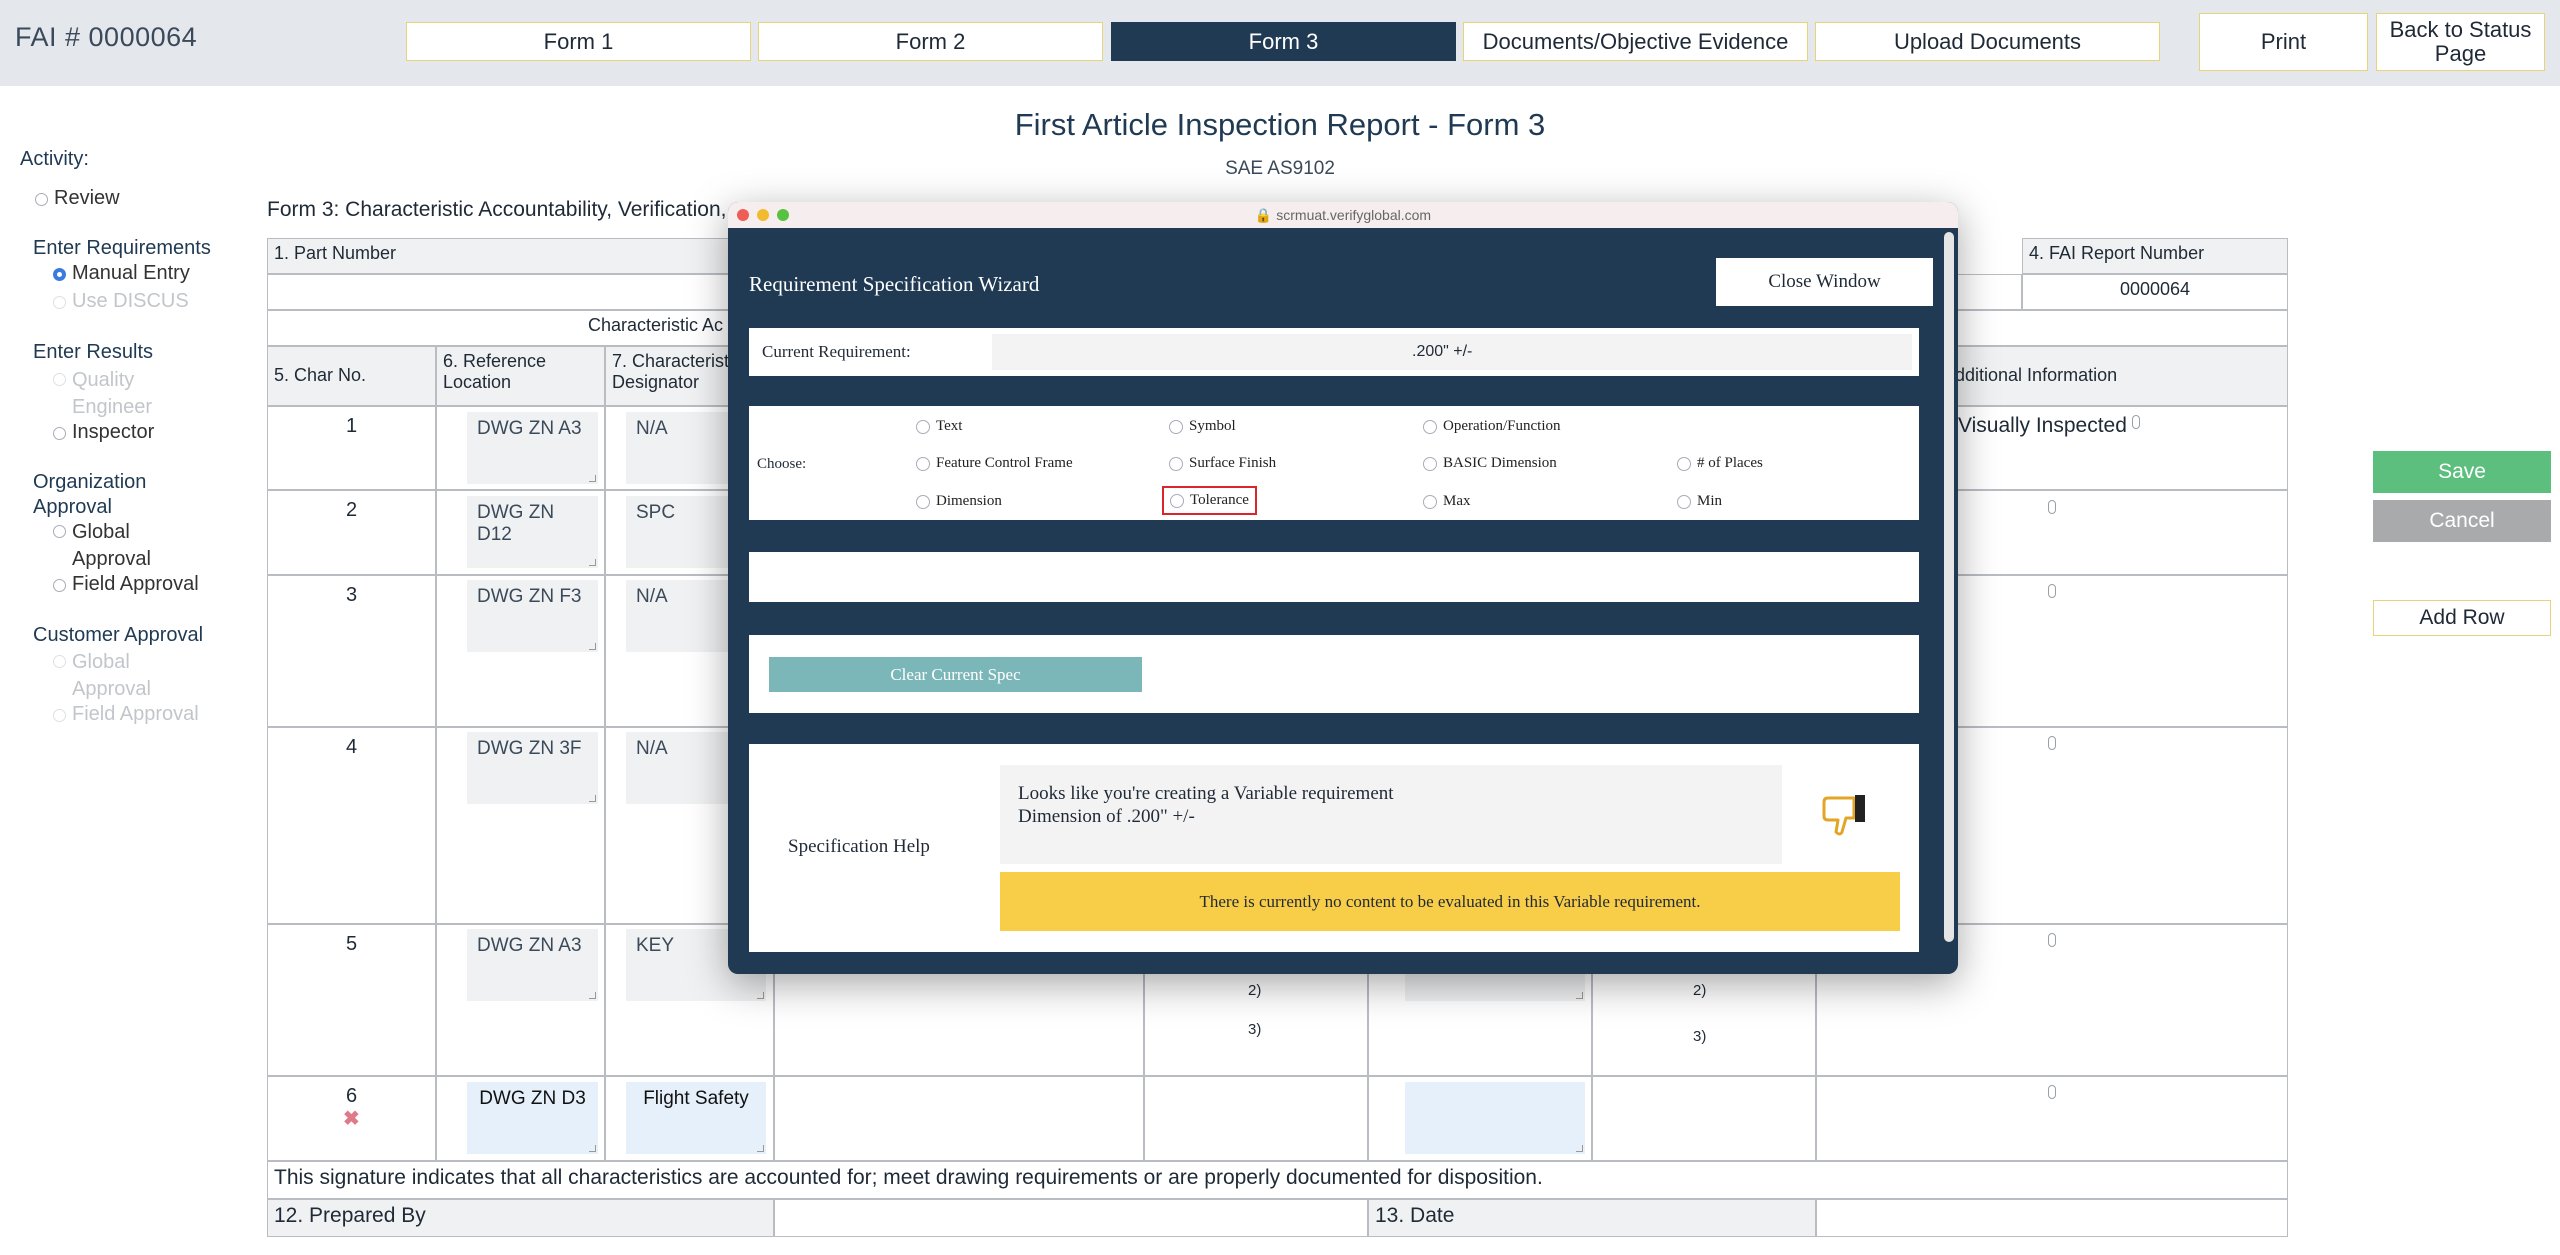  I want to click on option-num-places: # of Places, so click(1720, 463).